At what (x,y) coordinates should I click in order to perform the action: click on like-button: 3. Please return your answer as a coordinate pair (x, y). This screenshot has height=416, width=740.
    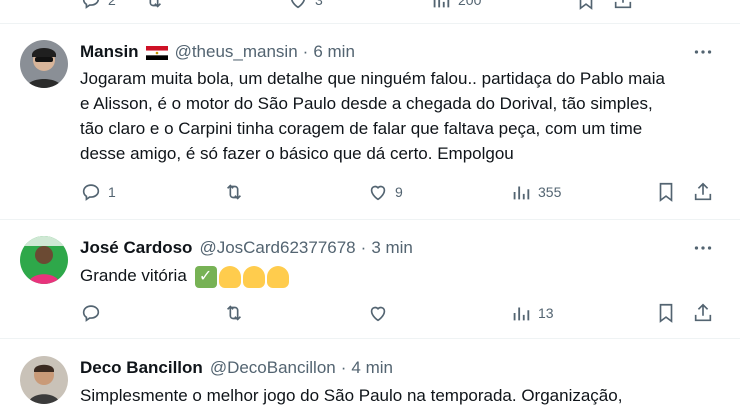
    Looking at the image, I should click on (305, 7).